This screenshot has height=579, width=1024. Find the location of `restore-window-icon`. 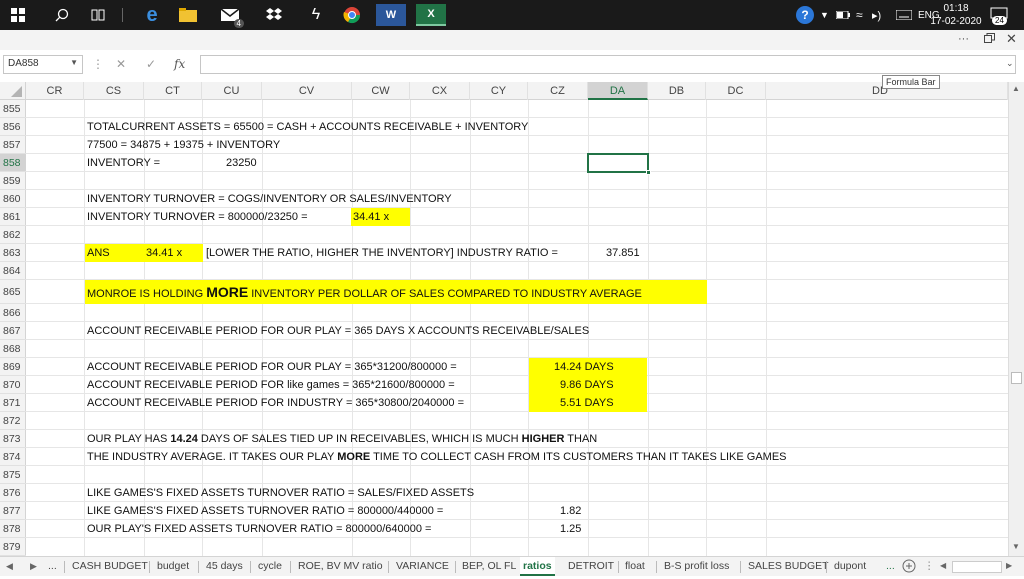

restore-window-icon is located at coordinates (989, 39).